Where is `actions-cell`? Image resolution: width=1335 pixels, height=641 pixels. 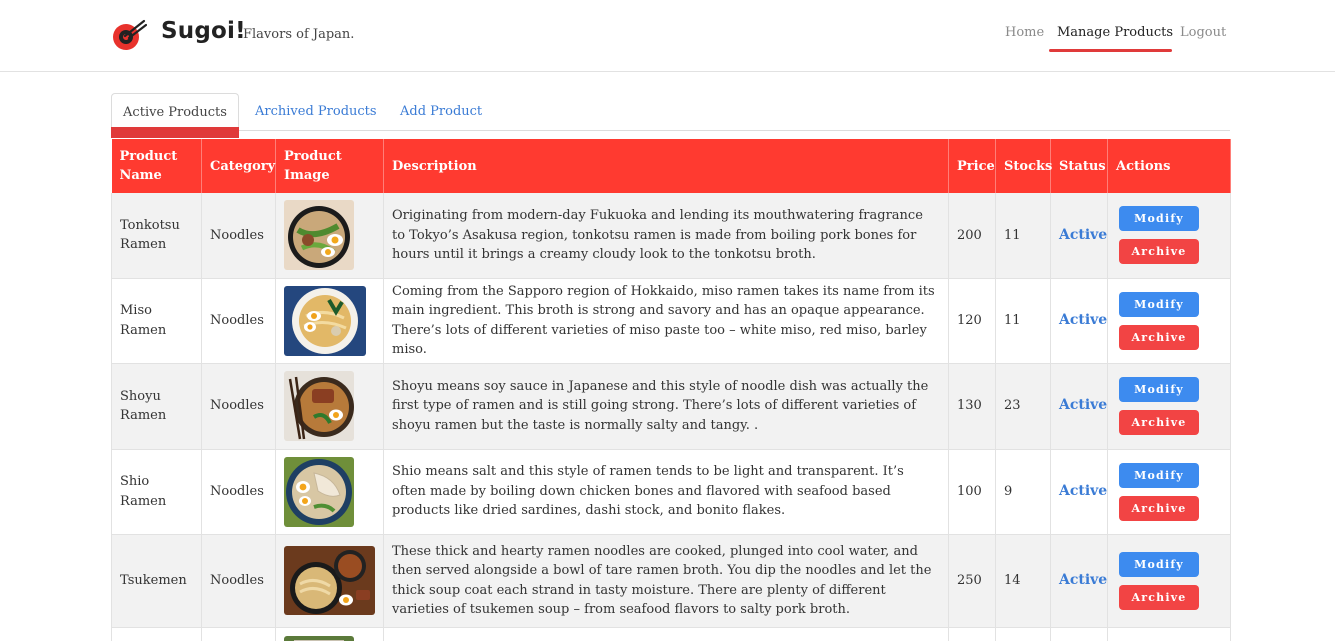 actions-cell is located at coordinates (1169, 634).